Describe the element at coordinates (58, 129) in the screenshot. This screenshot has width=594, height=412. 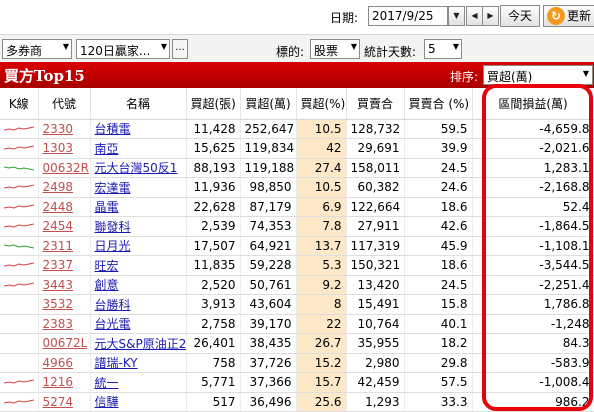
I see `stock-code-link: 2330` at that location.